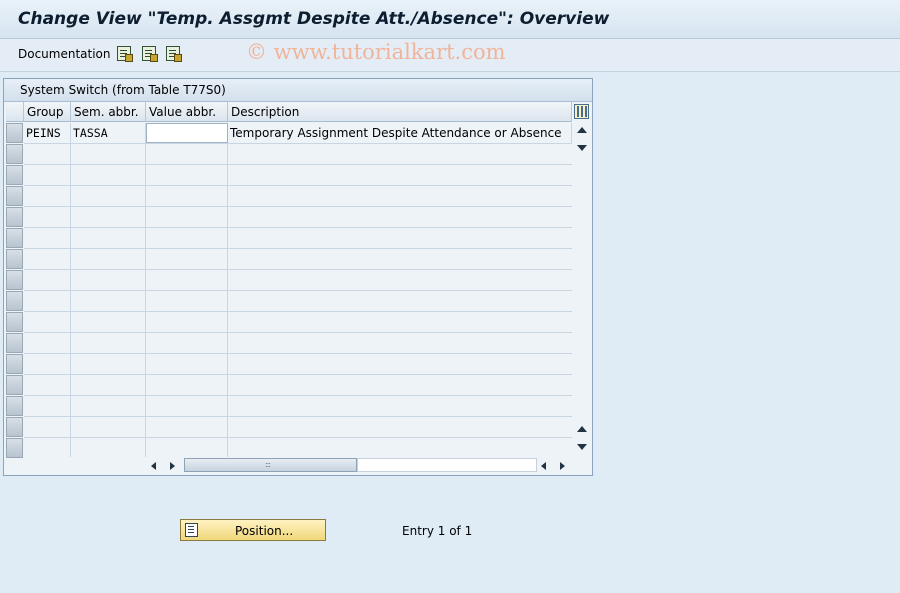 The height and width of the screenshot is (593, 900). What do you see at coordinates (581, 111) in the screenshot?
I see `column-settings-icon` at bounding box center [581, 111].